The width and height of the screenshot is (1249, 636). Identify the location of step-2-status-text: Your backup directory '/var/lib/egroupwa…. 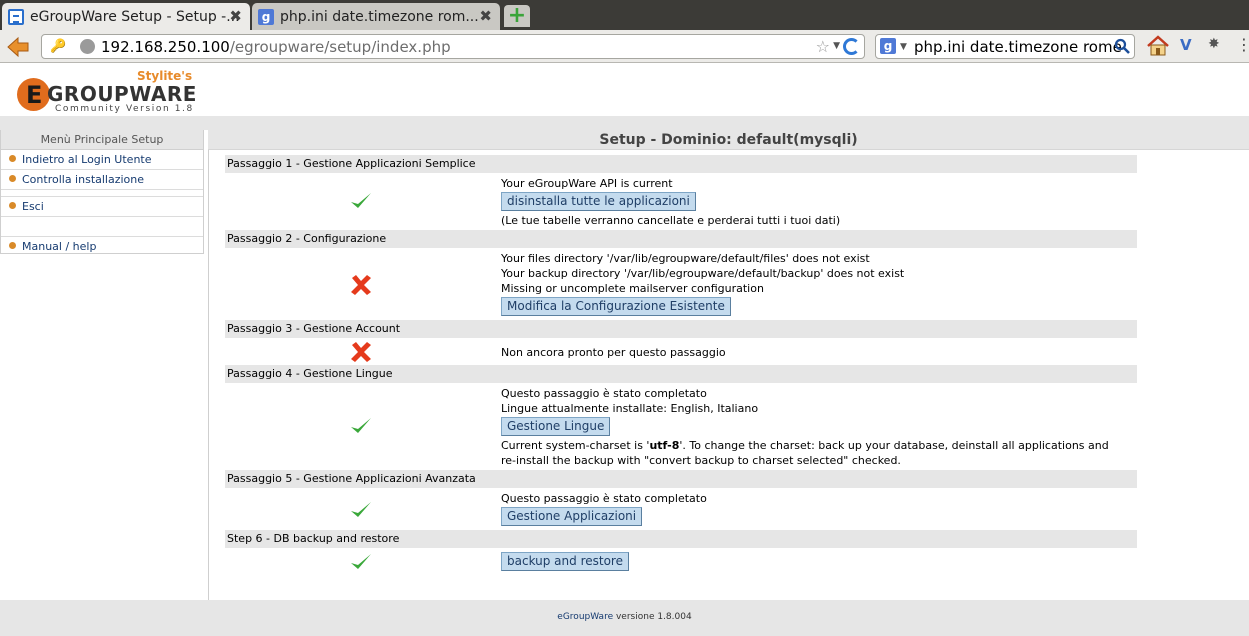
(703, 273).